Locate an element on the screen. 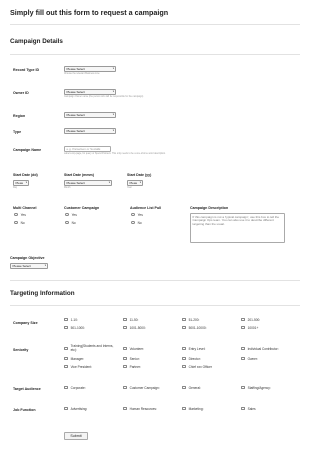 Image resolution: width=320 pixels, height=452 pixels. start-date-dd-select: Pleas ▾ is located at coordinates (21, 183).